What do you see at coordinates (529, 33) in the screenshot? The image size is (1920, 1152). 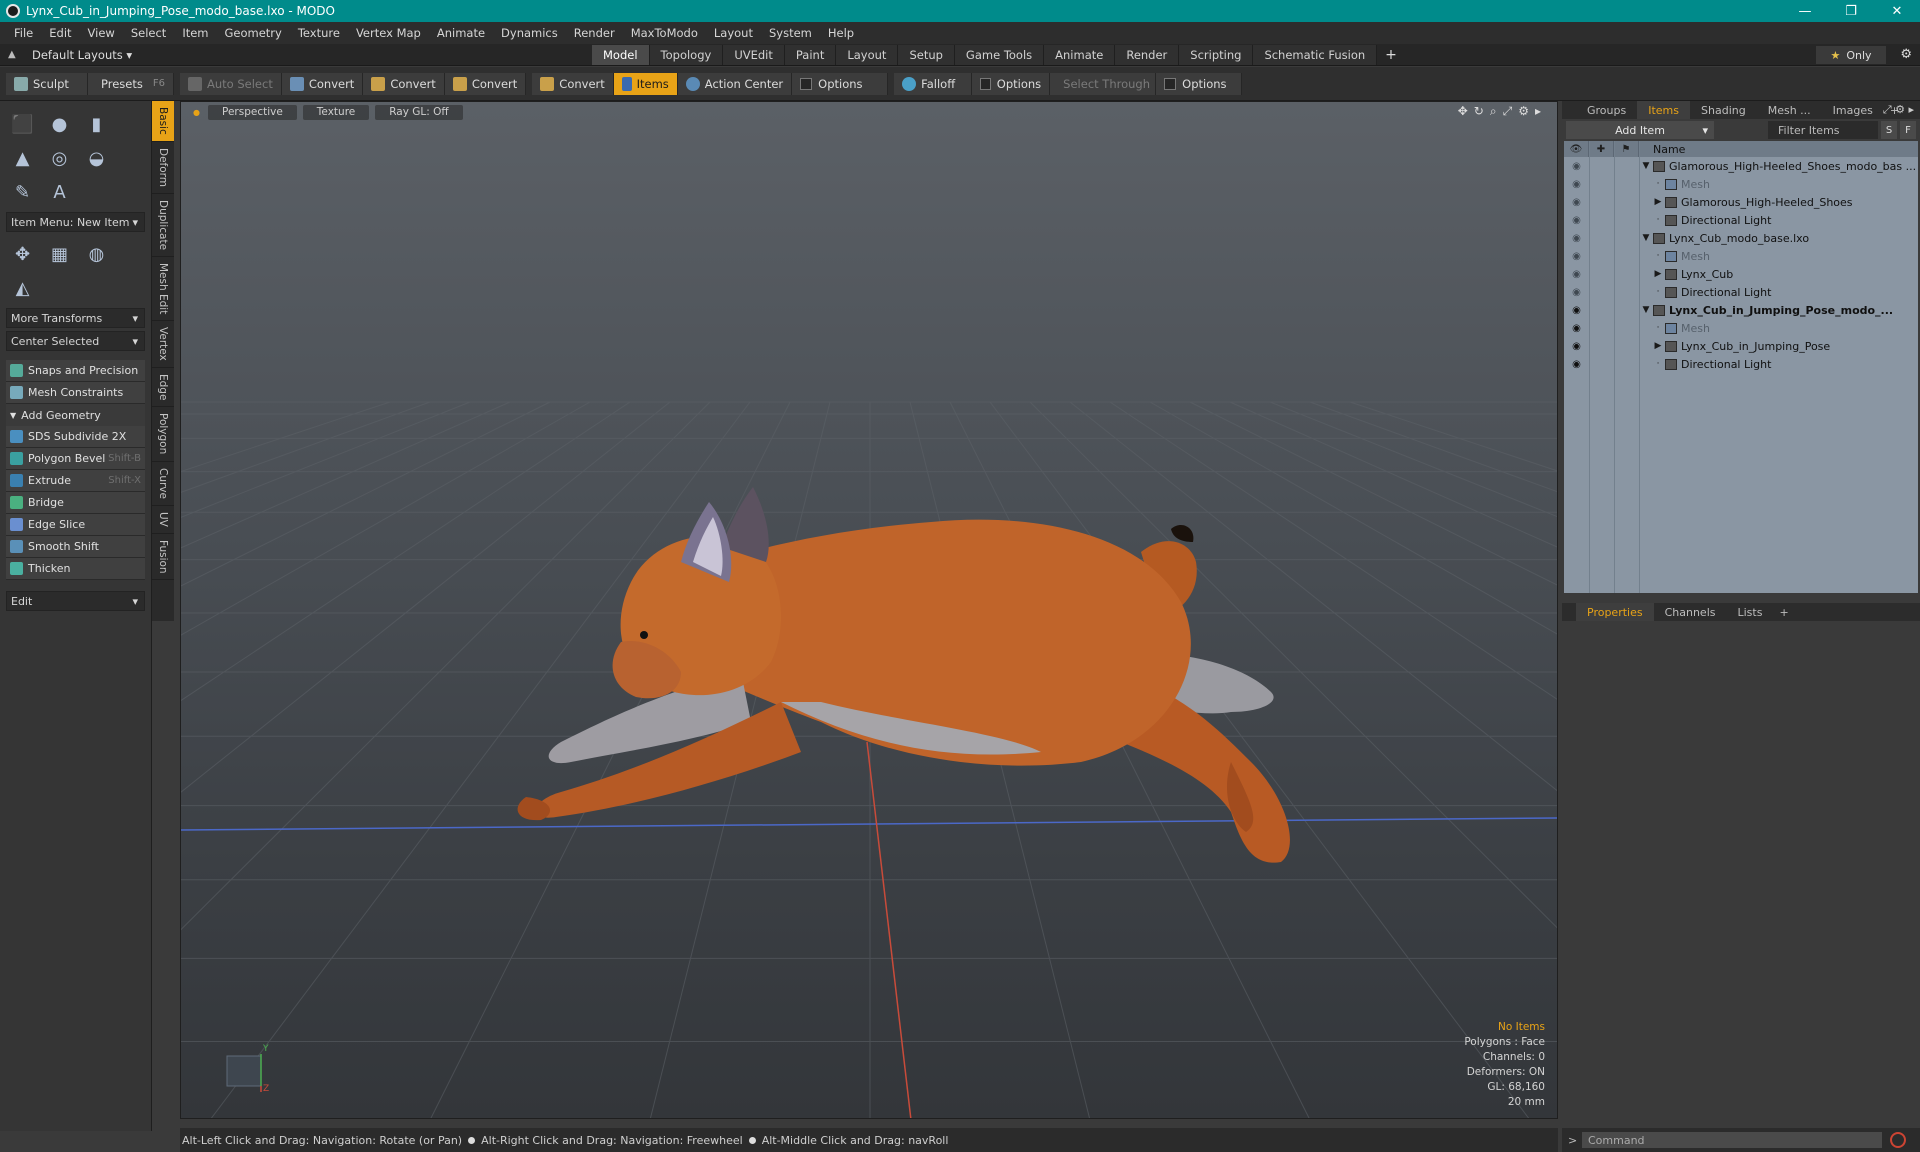 I see `menu-dynamics: Dynamics` at bounding box center [529, 33].